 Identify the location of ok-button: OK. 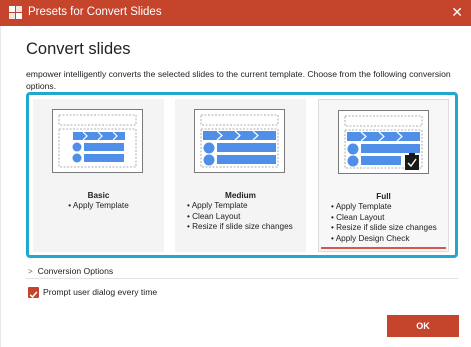
(423, 326).